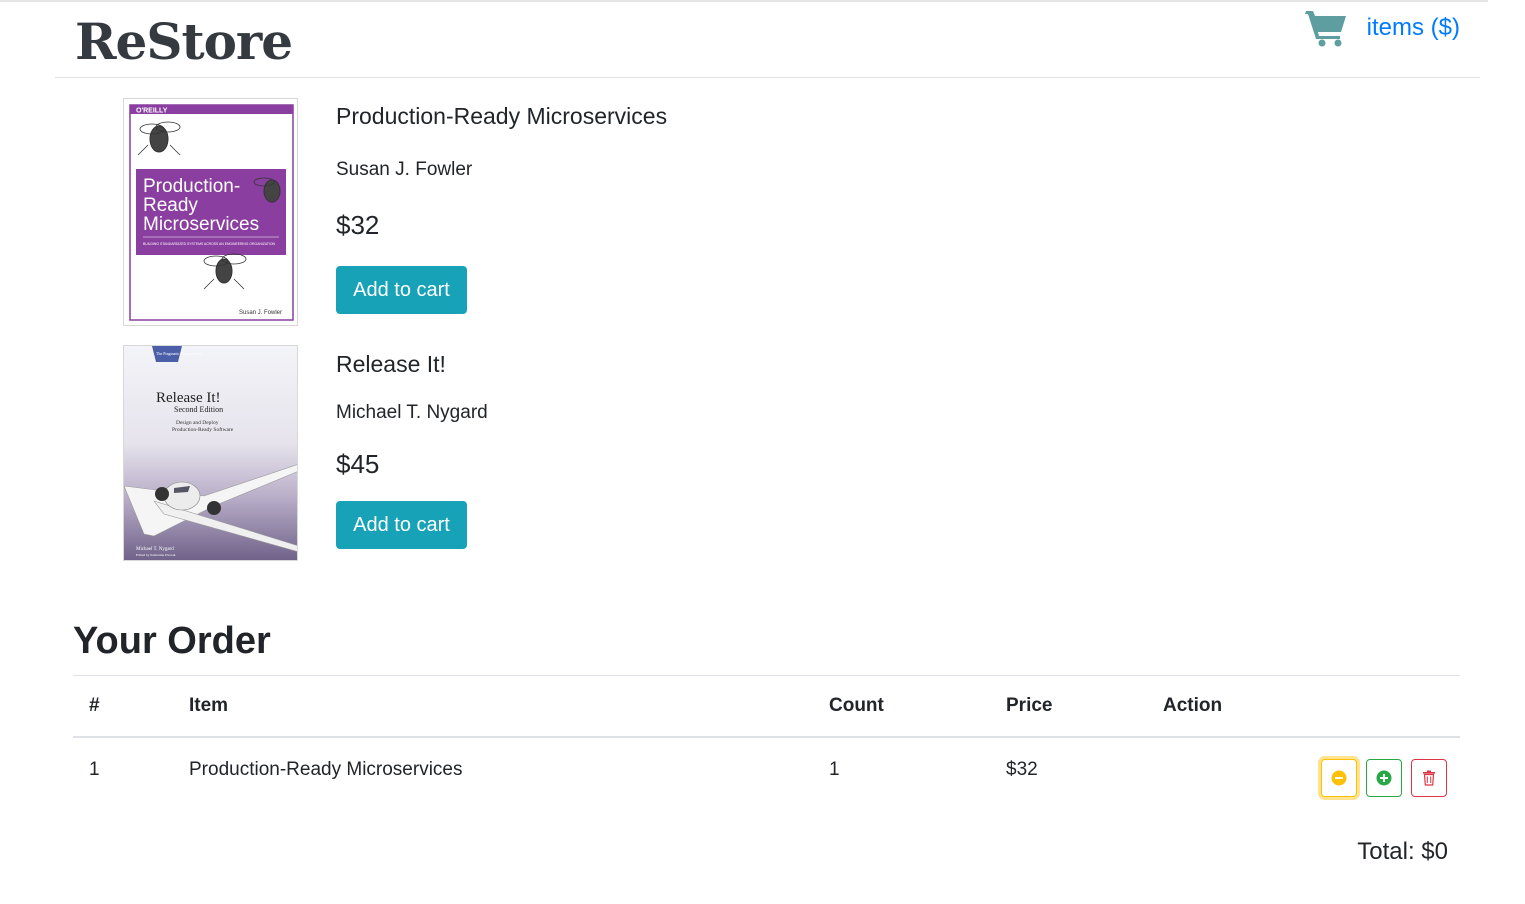 The height and width of the screenshot is (904, 1525). I want to click on row-actions, so click(1384, 778).